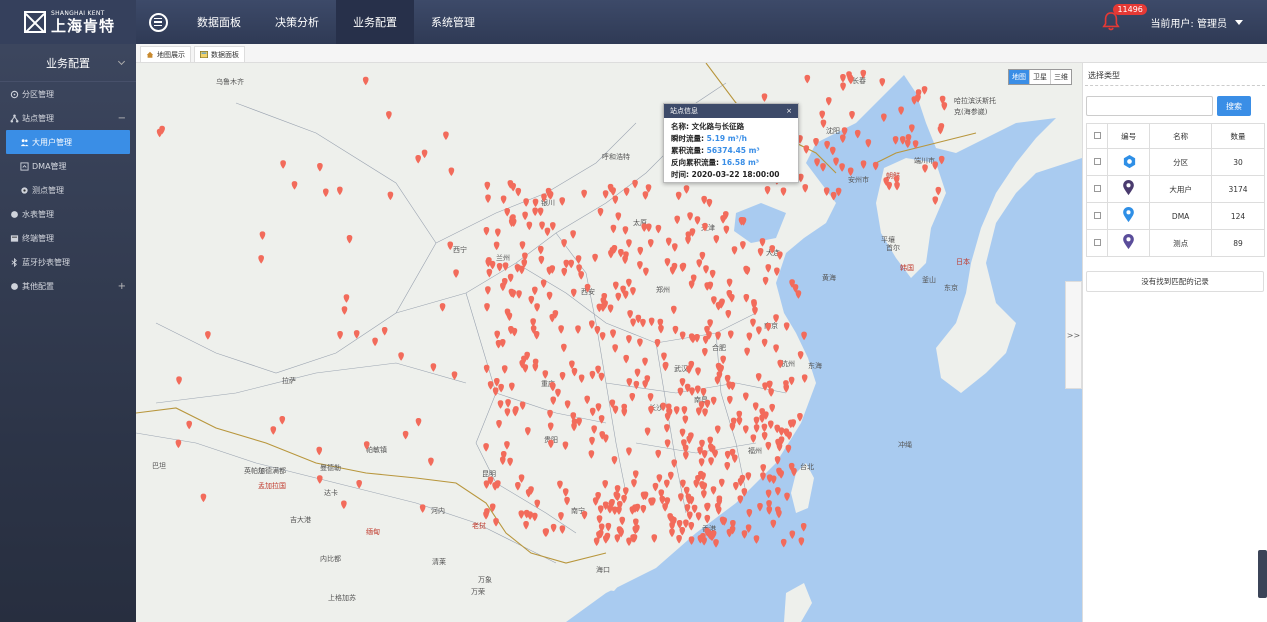 This screenshot has height=622, width=1267. Describe the element at coordinates (1040, 77) in the screenshot. I see `map-type-satellite: 卫星` at that location.